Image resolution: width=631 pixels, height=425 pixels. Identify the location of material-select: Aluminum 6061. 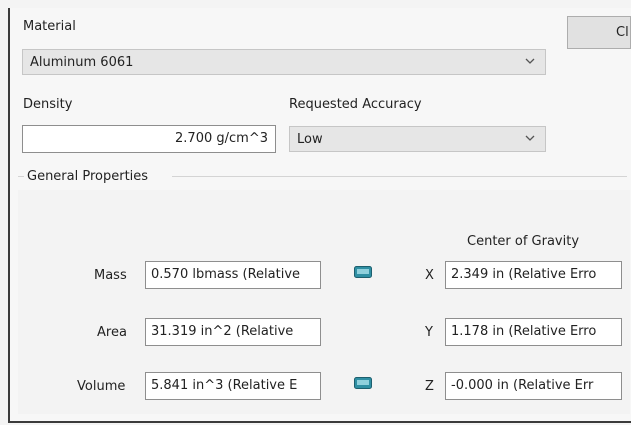
(284, 62).